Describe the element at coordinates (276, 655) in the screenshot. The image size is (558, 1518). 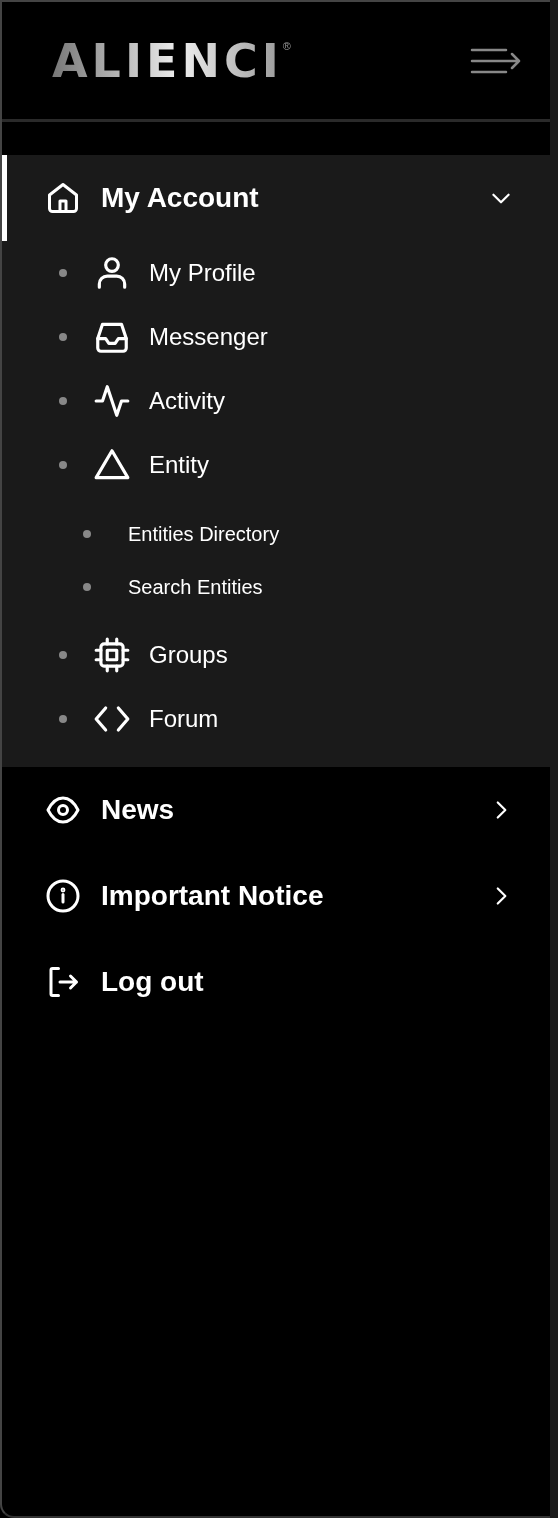
I see `submenu-item: Groups` at that location.